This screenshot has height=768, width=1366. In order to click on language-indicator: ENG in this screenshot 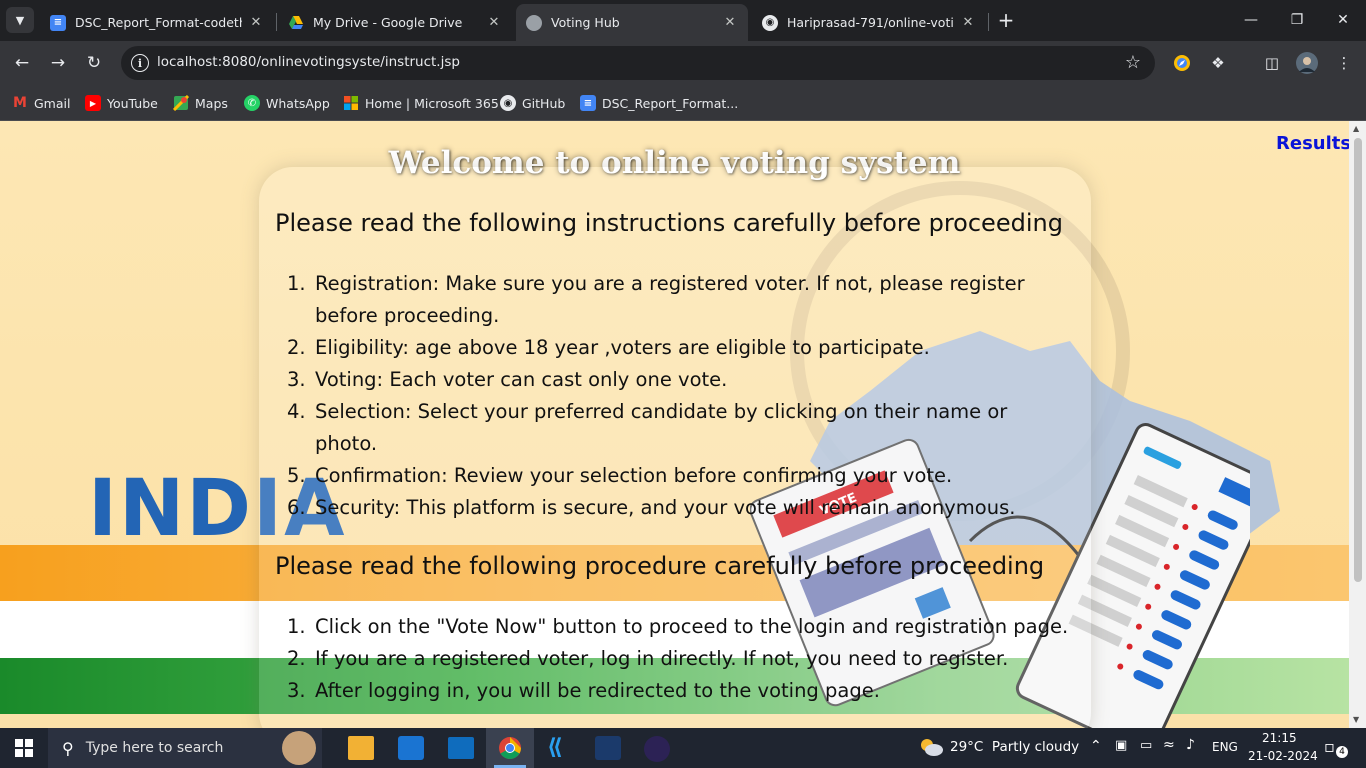, I will do `click(1225, 747)`.